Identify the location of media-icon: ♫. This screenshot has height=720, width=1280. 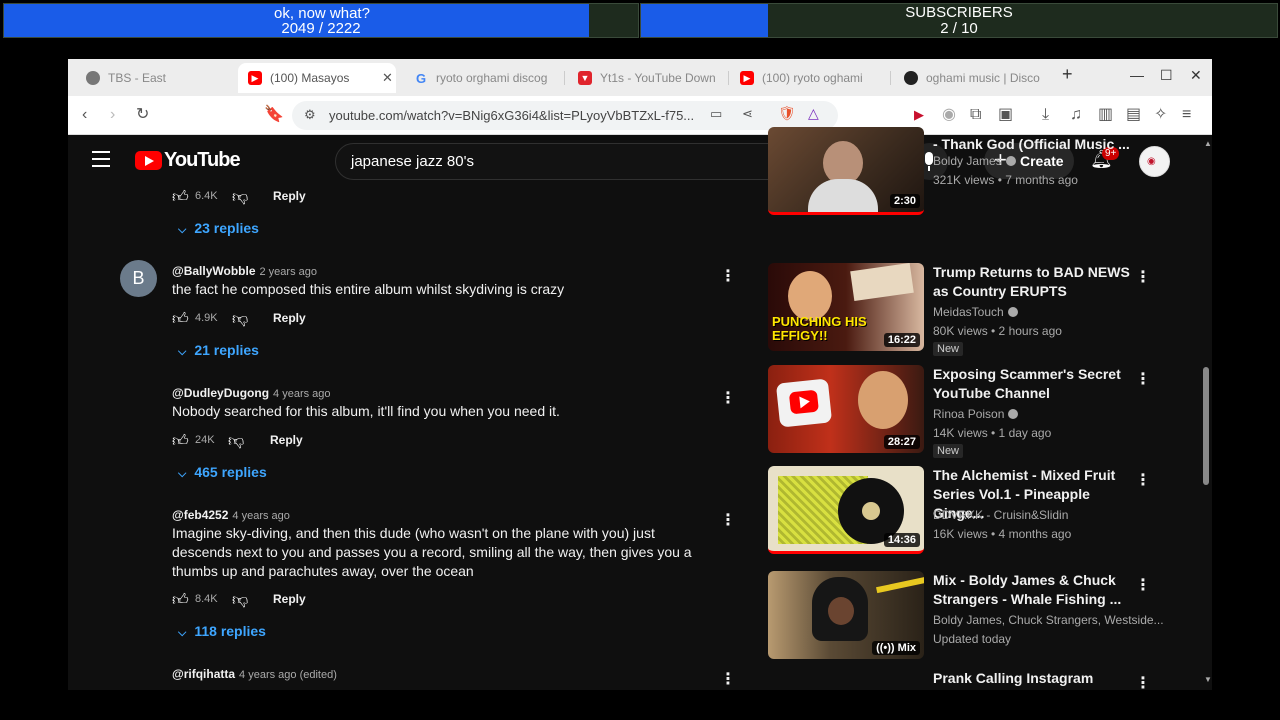
(1076, 115).